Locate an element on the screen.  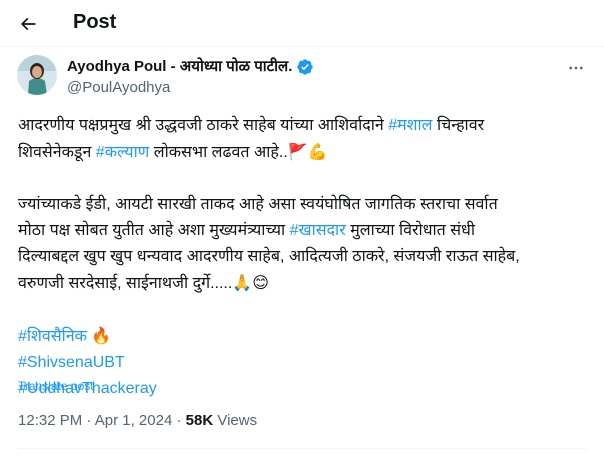
arrow-left-icon is located at coordinates (28, 24).